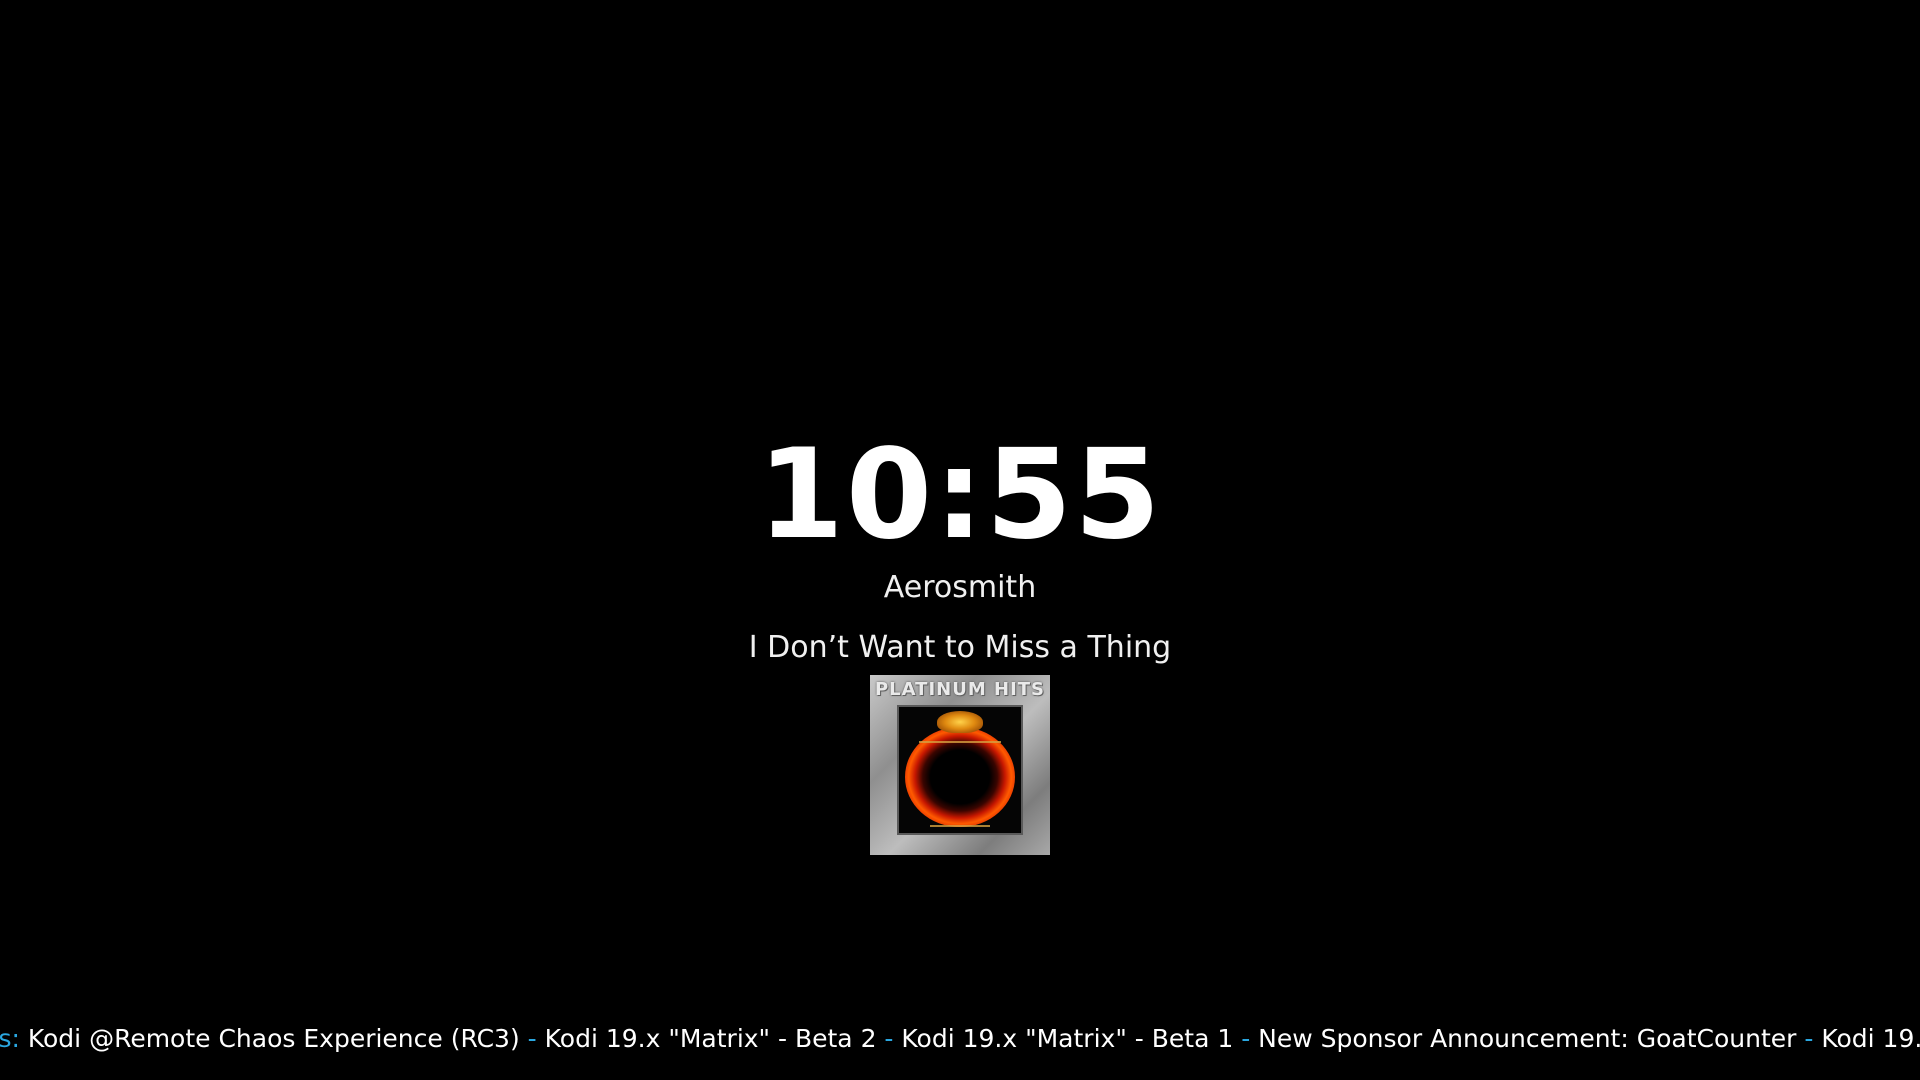  What do you see at coordinates (960, 722) in the screenshot?
I see `band-logo-emblem` at bounding box center [960, 722].